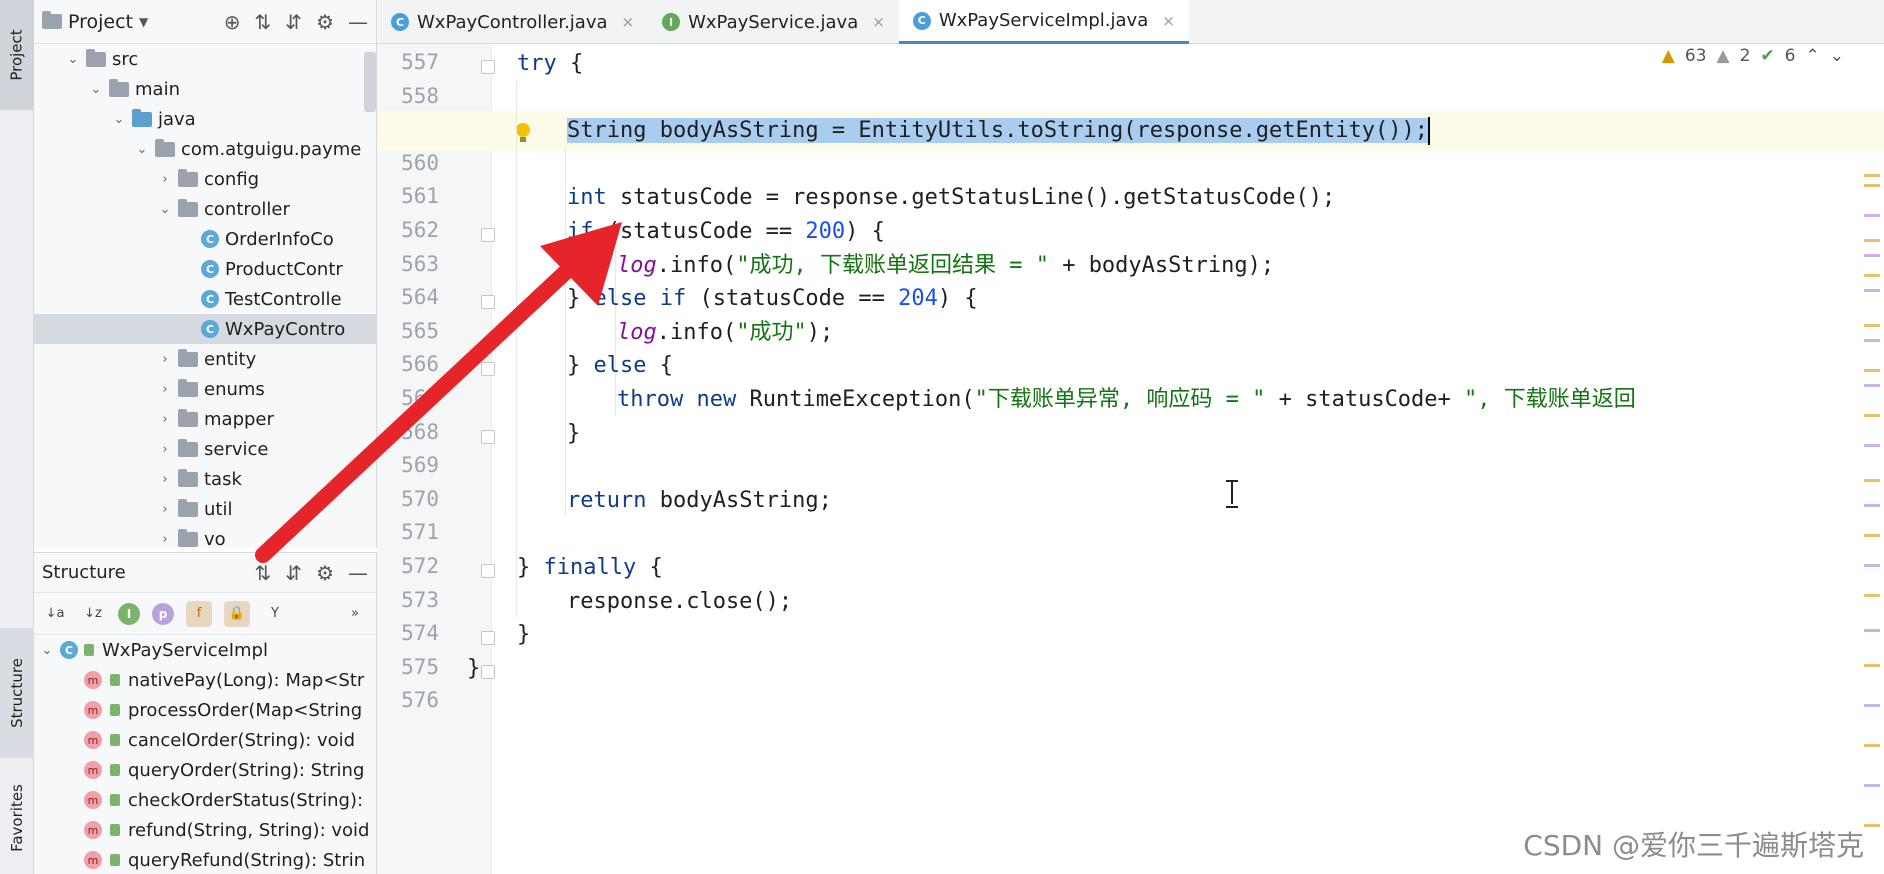 The width and height of the screenshot is (1884, 874). I want to click on project-tree-item: › service, so click(205, 449).